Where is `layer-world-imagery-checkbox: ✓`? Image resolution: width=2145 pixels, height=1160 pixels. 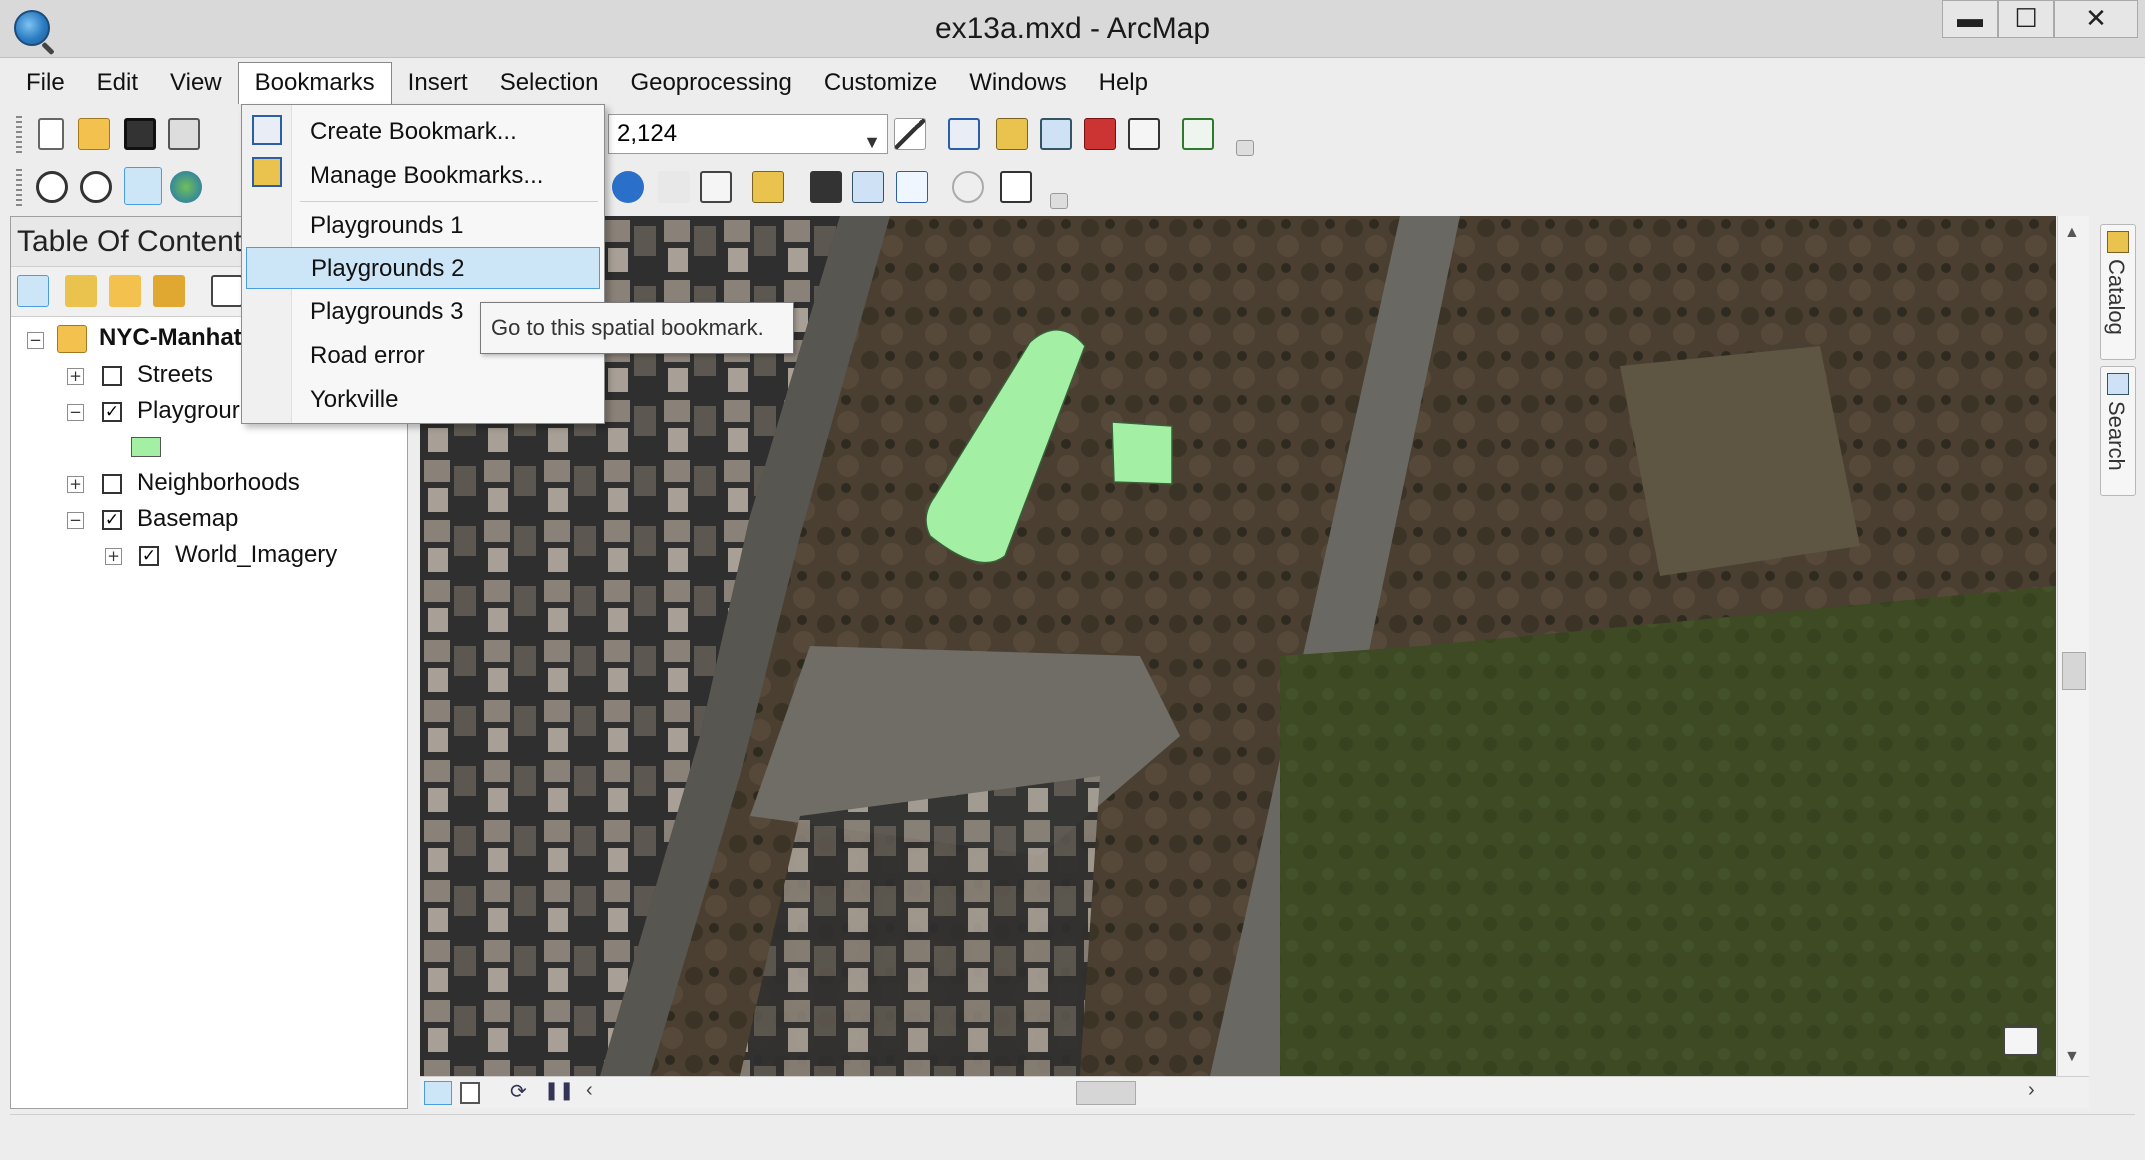 layer-world-imagery-checkbox: ✓ is located at coordinates (149, 556).